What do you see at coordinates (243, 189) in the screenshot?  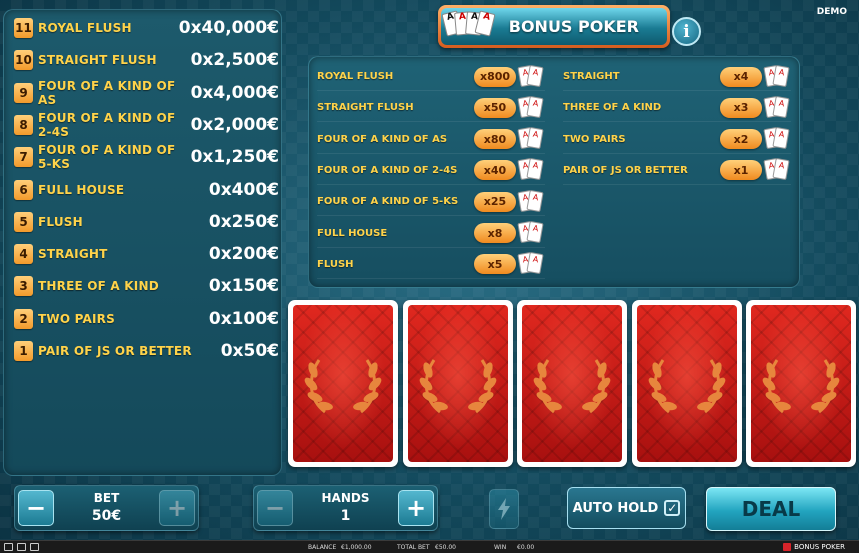 I see `paytable-payout: 0x400€` at bounding box center [243, 189].